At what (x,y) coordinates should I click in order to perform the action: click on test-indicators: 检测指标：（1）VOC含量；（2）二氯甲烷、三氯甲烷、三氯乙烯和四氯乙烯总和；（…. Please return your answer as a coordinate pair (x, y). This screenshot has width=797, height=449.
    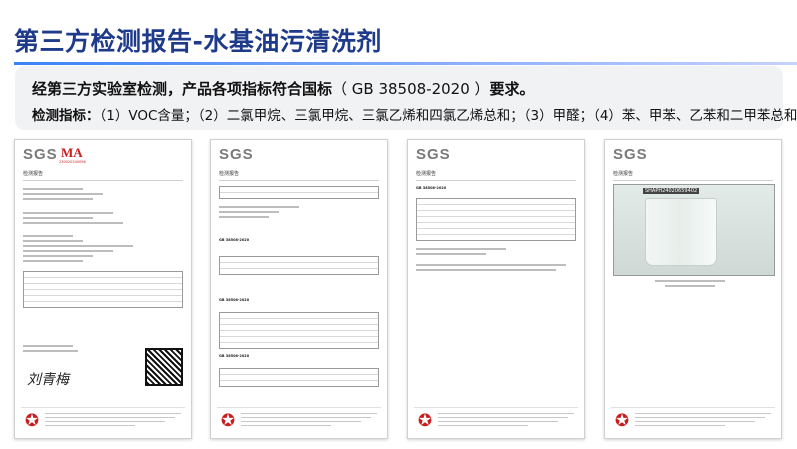
    Looking at the image, I should click on (414, 114).